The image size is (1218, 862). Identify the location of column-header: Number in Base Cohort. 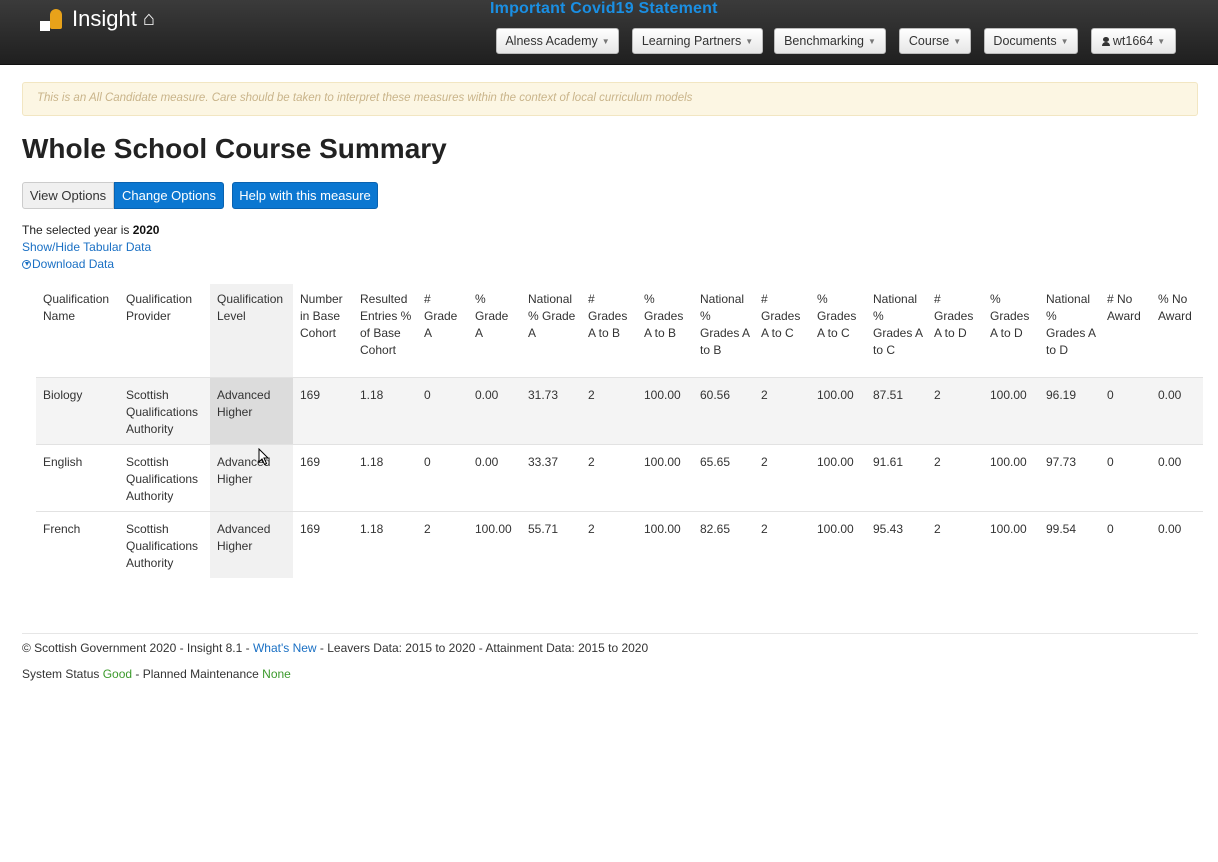
(323, 330).